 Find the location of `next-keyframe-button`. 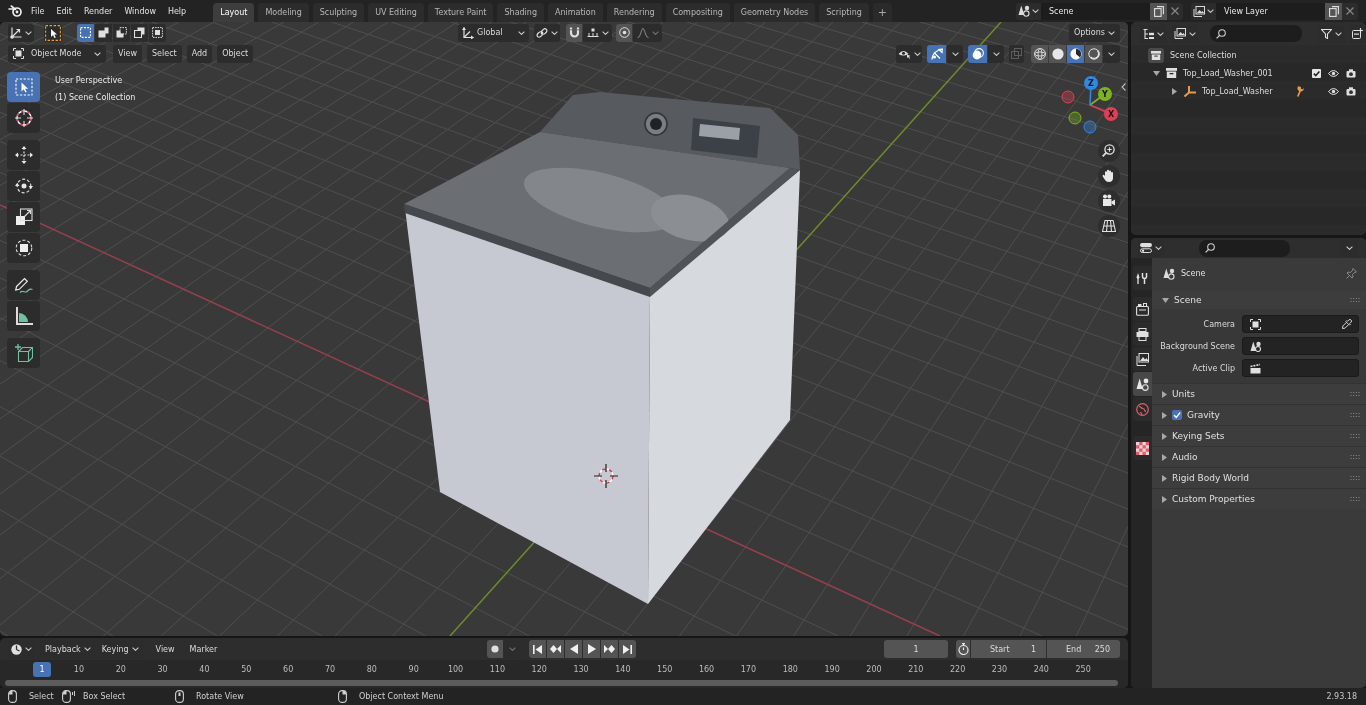

next-keyframe-button is located at coordinates (610, 649).